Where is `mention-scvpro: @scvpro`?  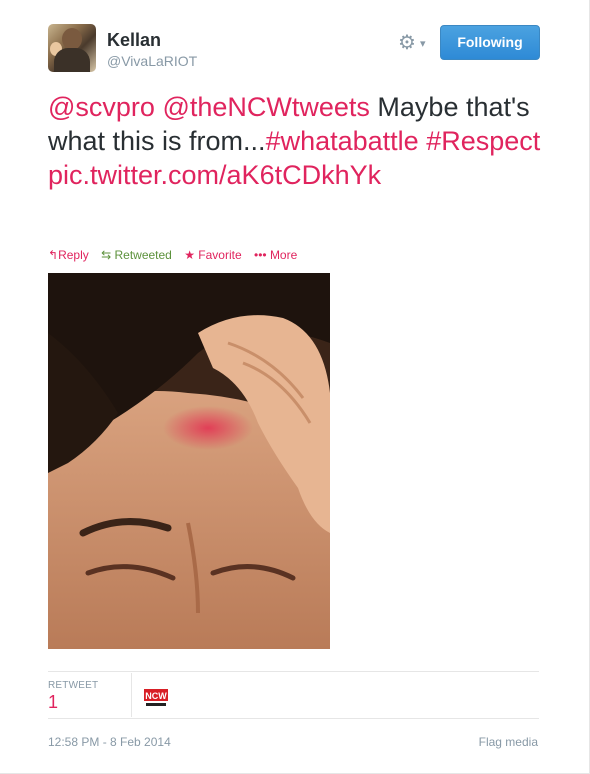 mention-scvpro: @scvpro is located at coordinates (101, 107).